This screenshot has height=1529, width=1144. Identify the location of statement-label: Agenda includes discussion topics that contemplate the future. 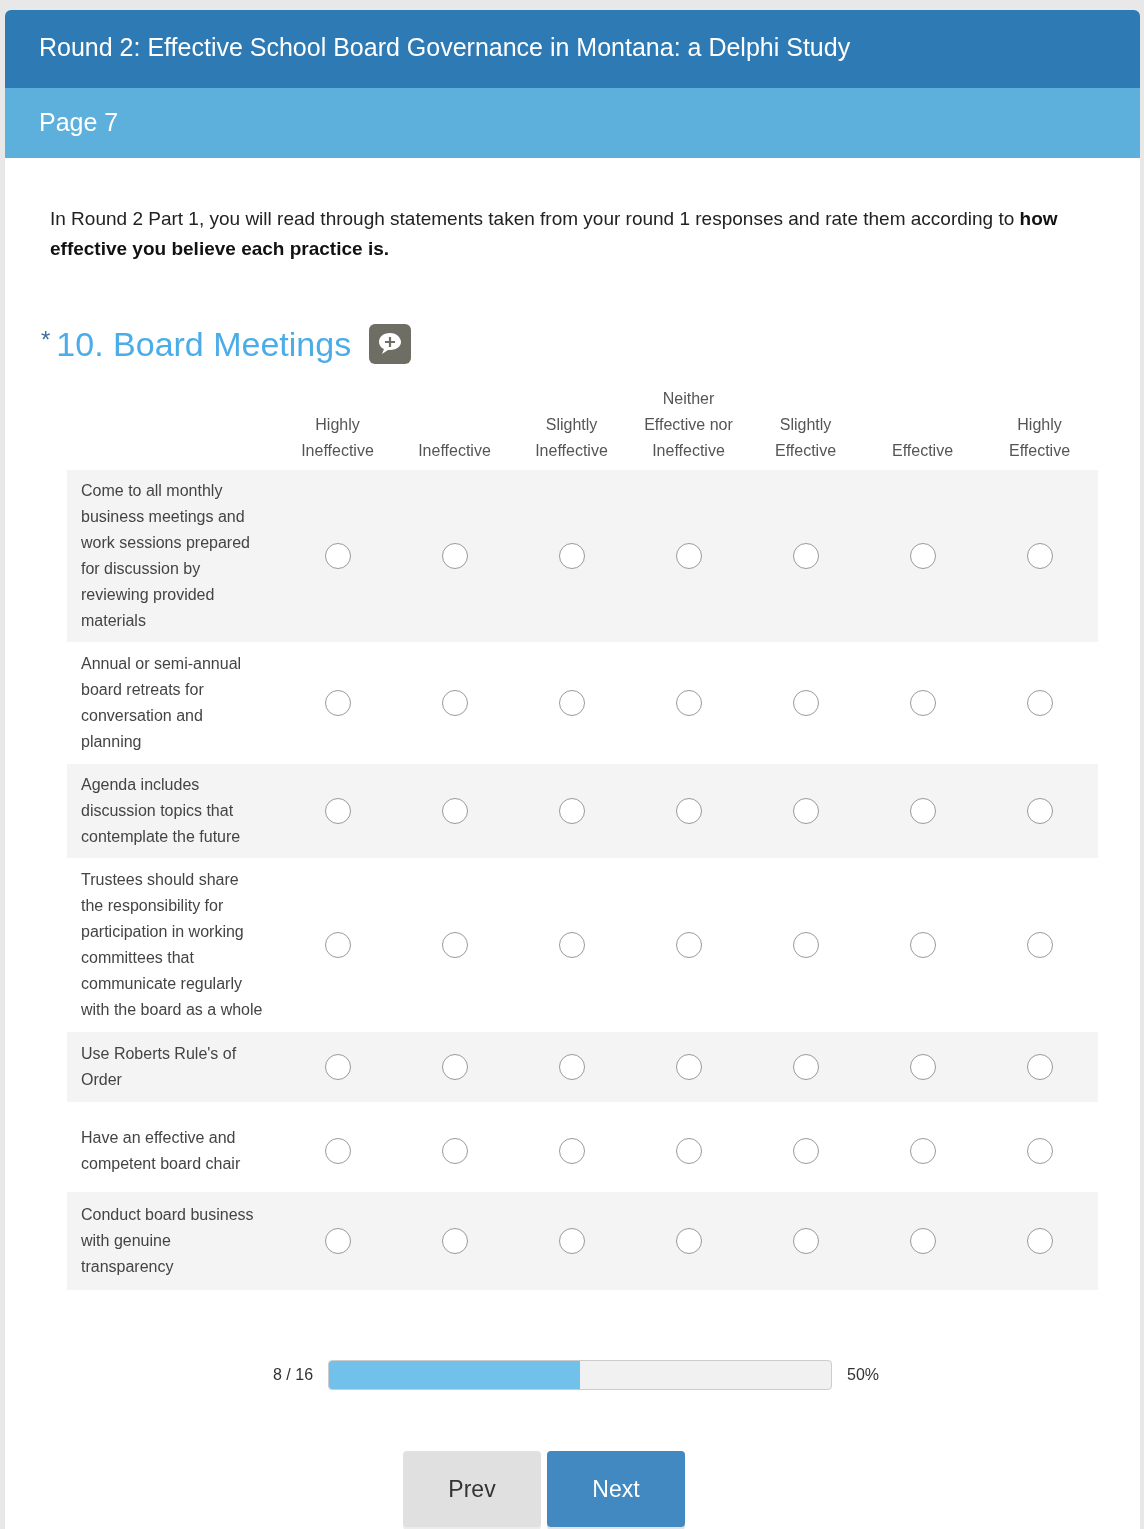
(161, 811).